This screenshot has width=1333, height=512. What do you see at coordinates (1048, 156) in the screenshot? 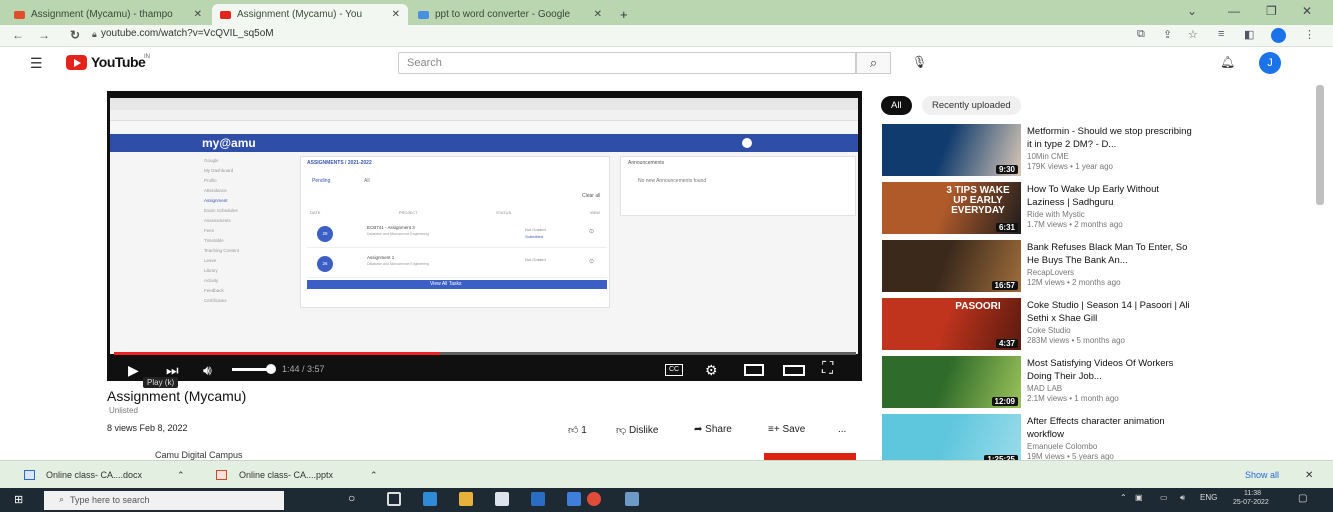
I see `related-video-channel: 10Min CME` at bounding box center [1048, 156].